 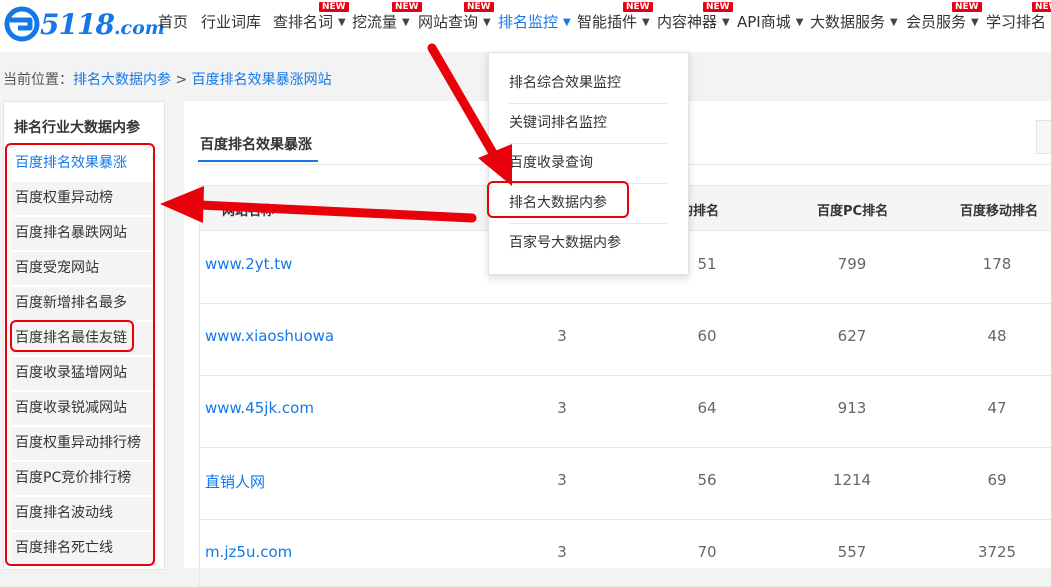 I want to click on logo-icon, so click(x=22, y=24).